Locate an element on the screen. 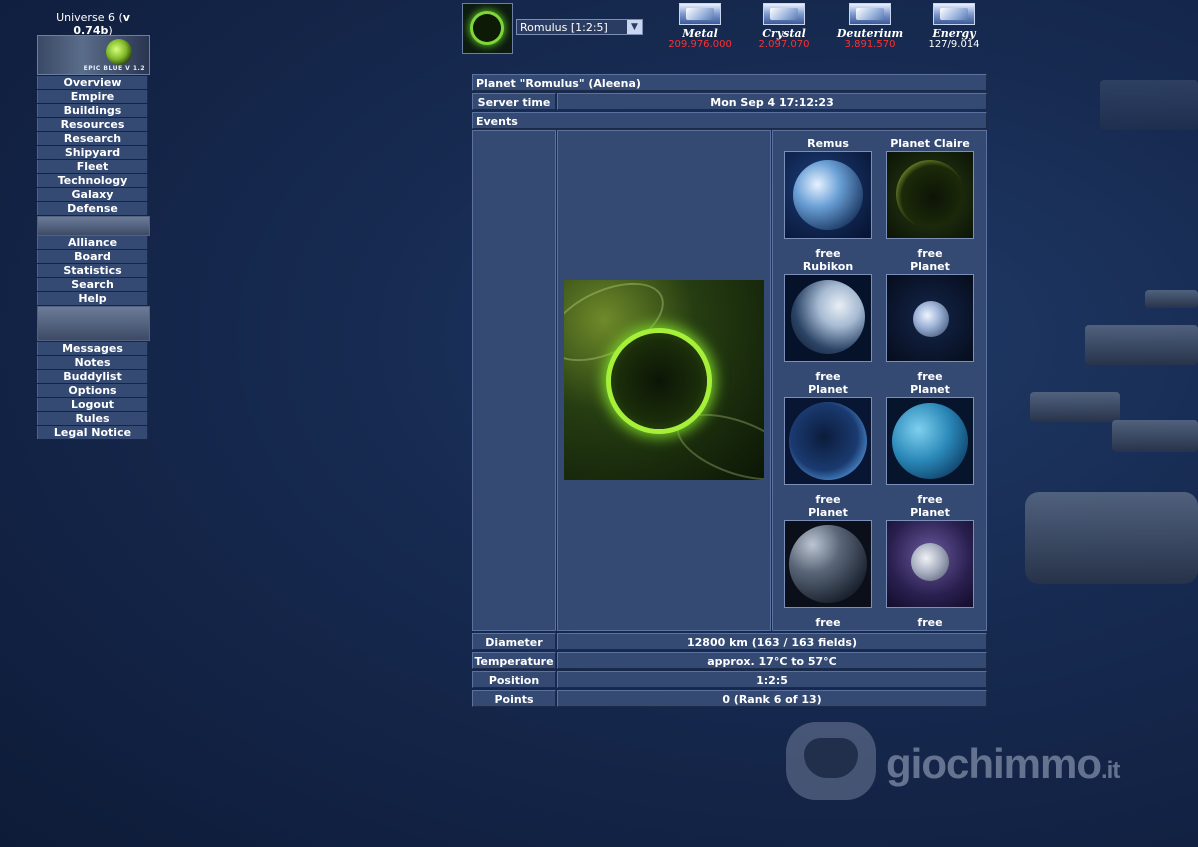 The height and width of the screenshot is (847, 1198). watermark: giochimmo.it is located at coordinates (976, 762).